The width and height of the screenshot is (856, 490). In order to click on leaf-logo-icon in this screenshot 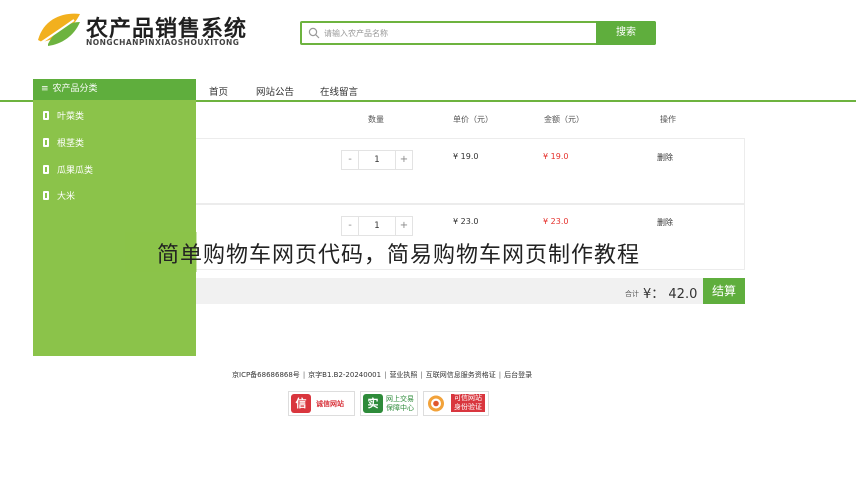, I will do `click(57, 30)`.